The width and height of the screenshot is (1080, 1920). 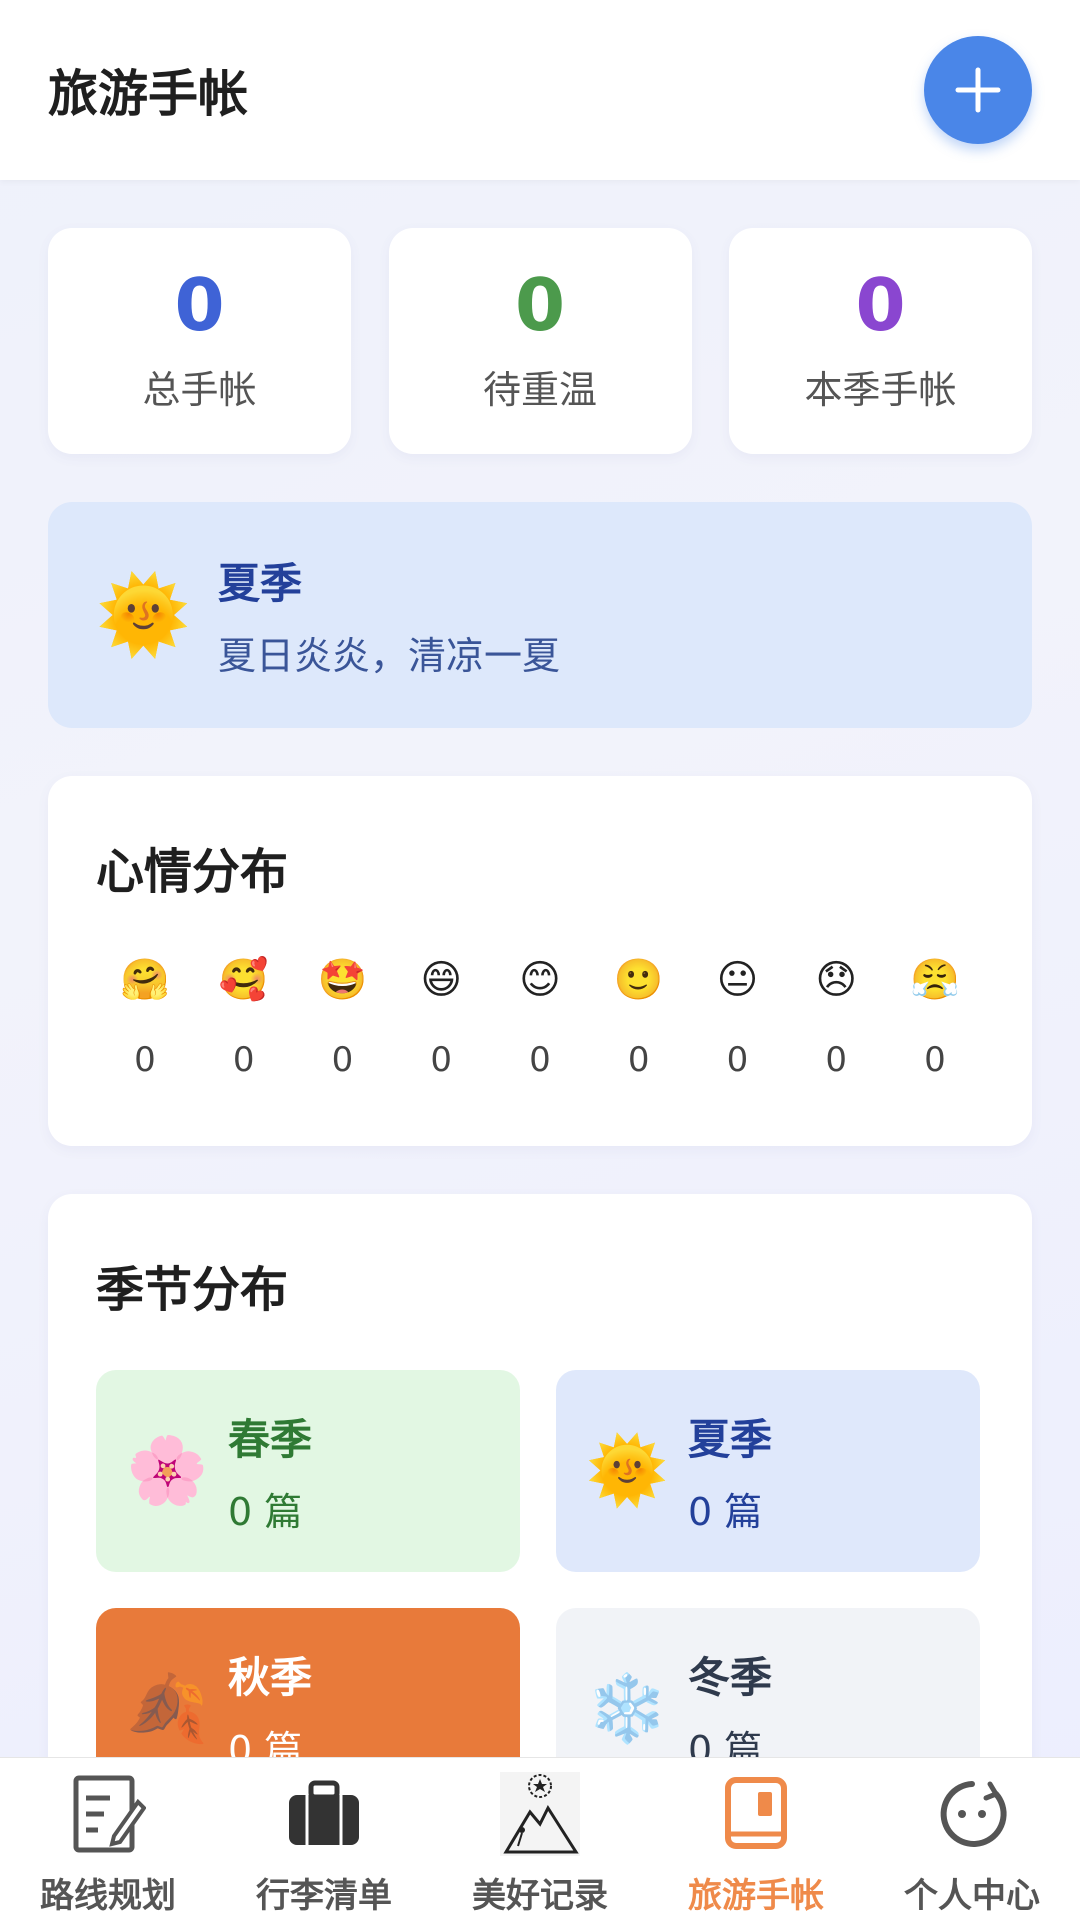 I want to click on page-title: 旅游手帐, so click(x=148, y=94).